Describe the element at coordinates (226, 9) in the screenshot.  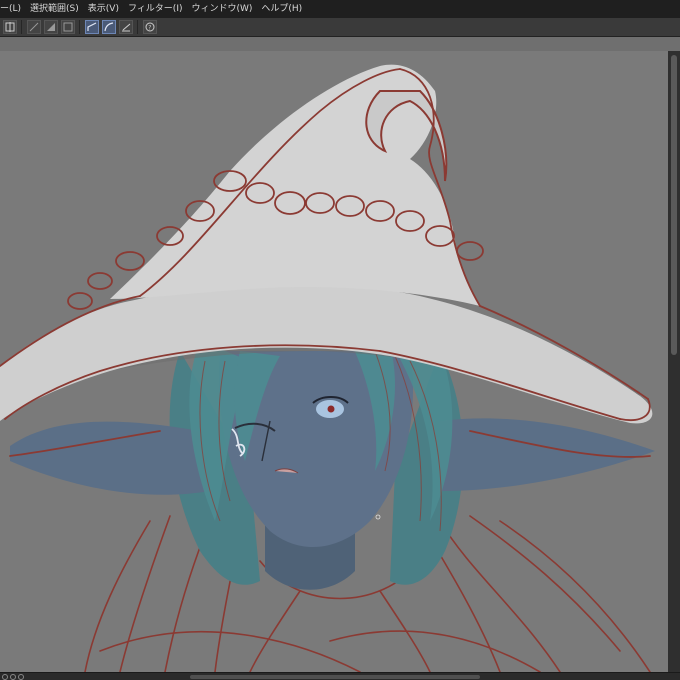
I see `menu-window: ウィンドウ(W)` at that location.